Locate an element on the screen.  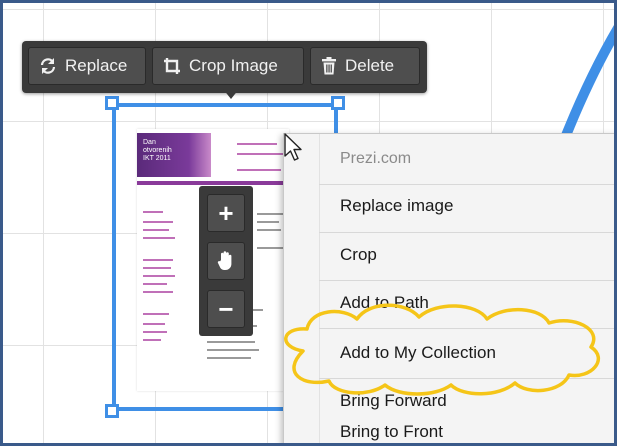
delete-label: Delete is located at coordinates (370, 65).